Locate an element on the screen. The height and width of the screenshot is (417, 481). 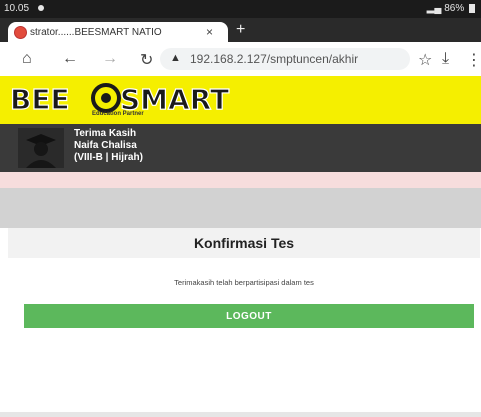
grey-band is located at coordinates (240, 208).